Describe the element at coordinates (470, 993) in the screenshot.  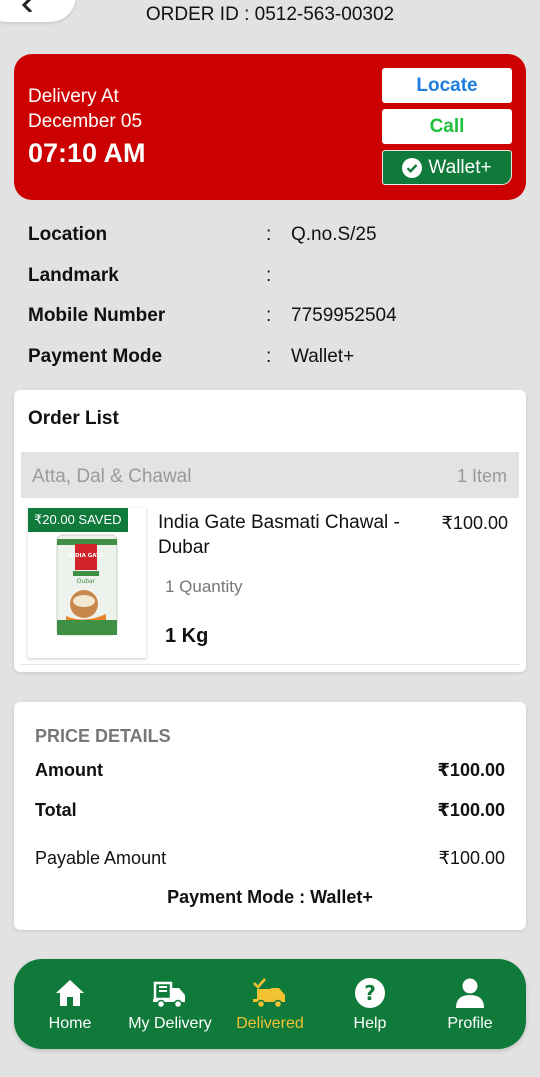
I see `profile-icon` at that location.